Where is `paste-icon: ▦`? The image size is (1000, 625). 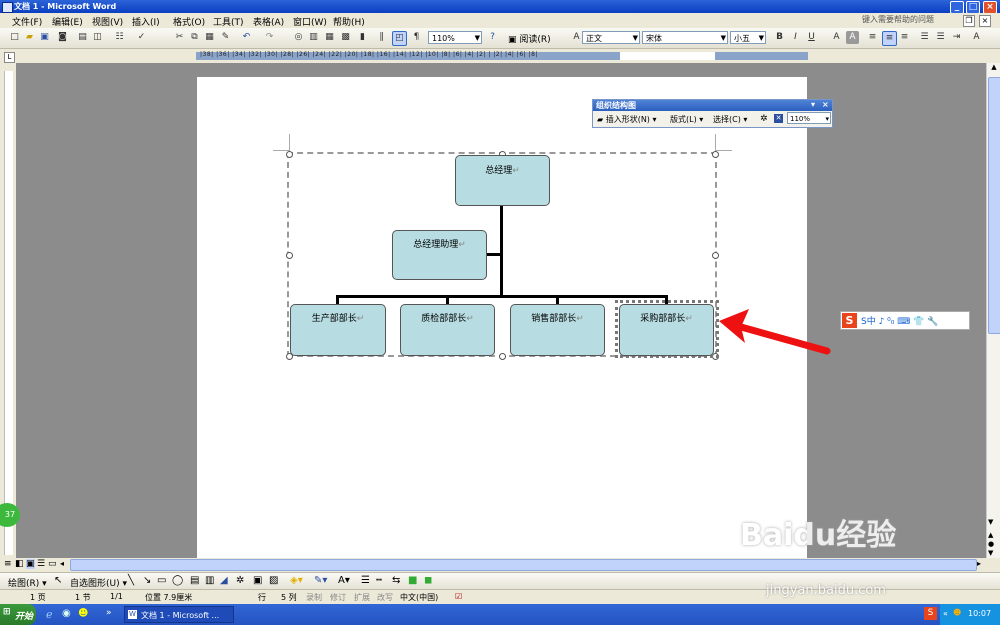
paste-icon: ▦ is located at coordinates (209, 37).